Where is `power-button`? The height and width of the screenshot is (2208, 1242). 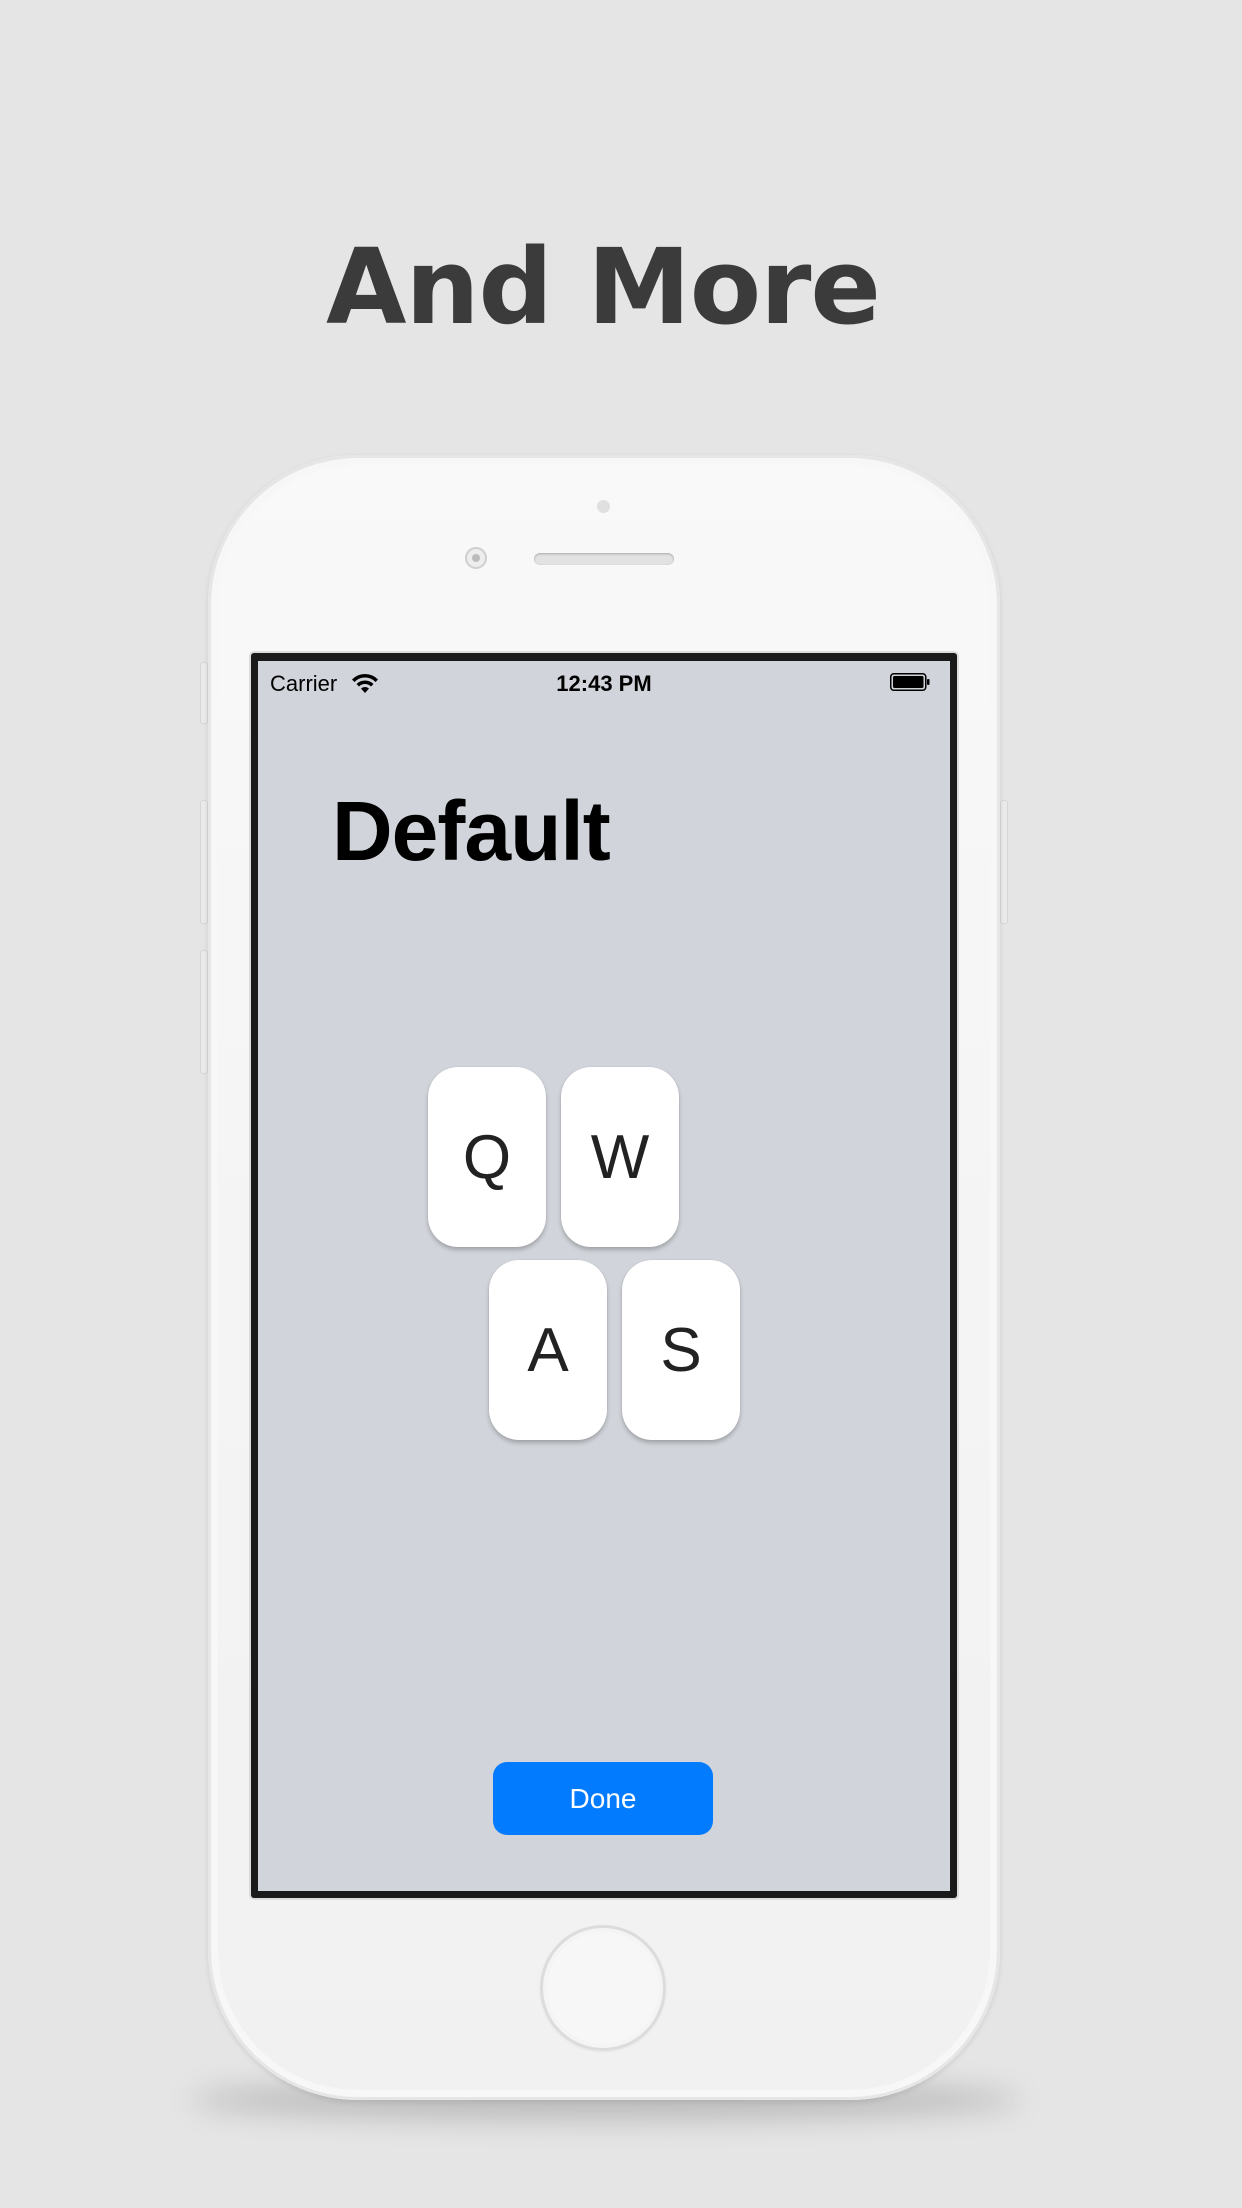
power-button is located at coordinates (1004, 862).